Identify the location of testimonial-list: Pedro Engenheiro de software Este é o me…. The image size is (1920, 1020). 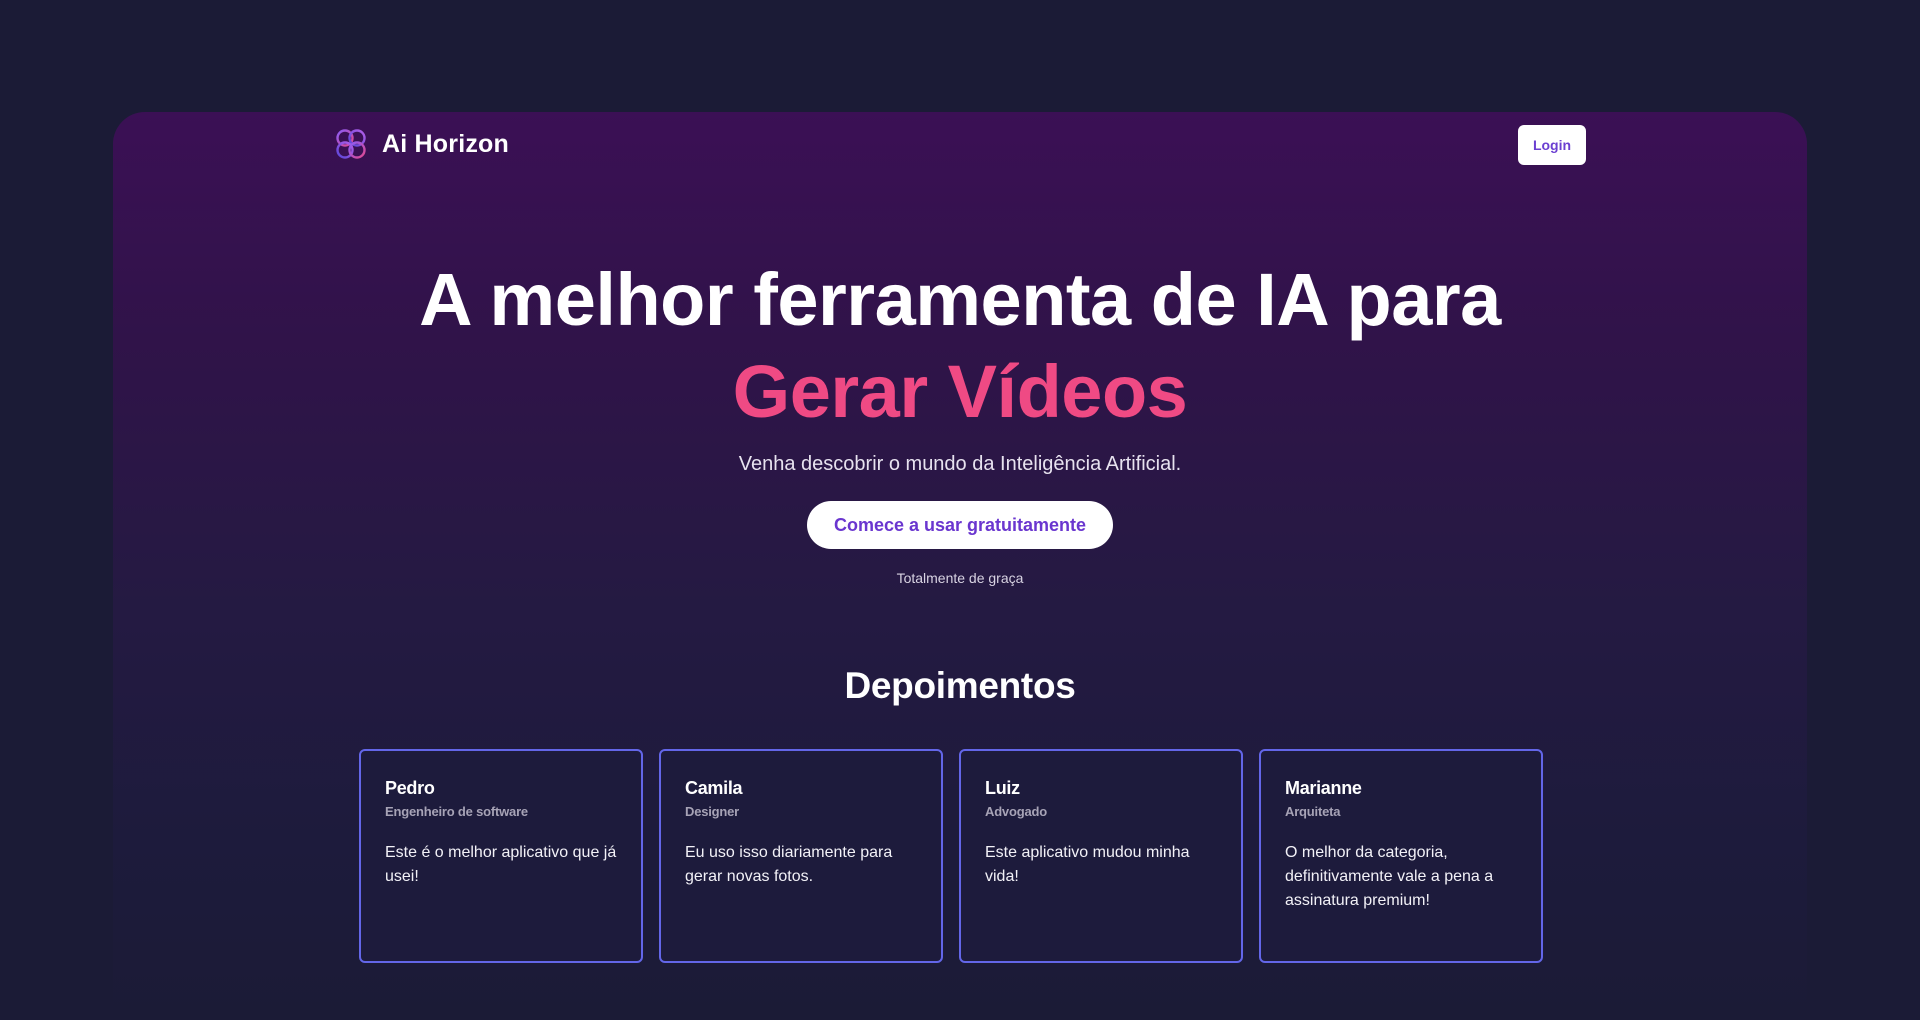
(951, 856).